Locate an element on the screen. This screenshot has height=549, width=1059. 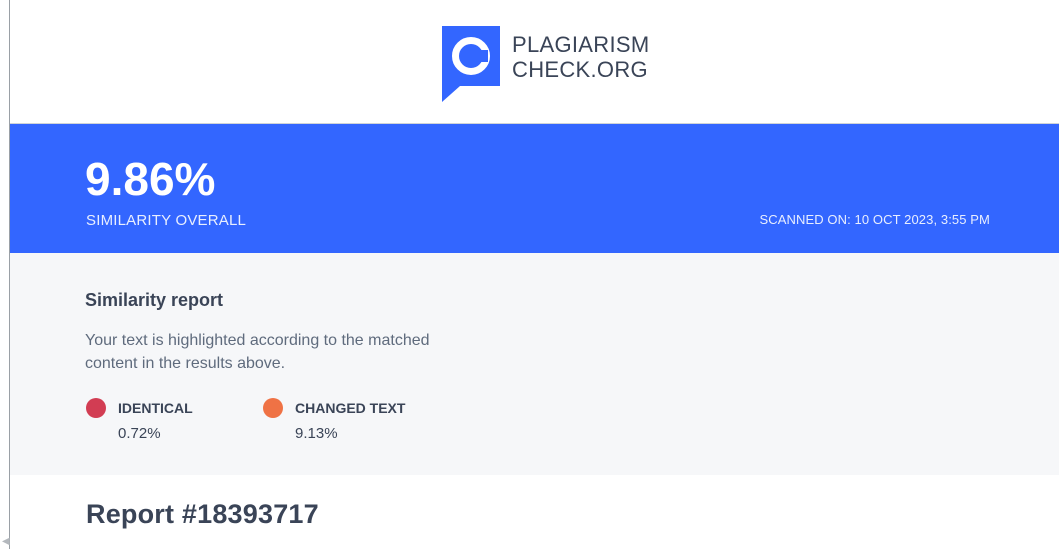
legend-identical-value: 0.72% is located at coordinates (139, 433).